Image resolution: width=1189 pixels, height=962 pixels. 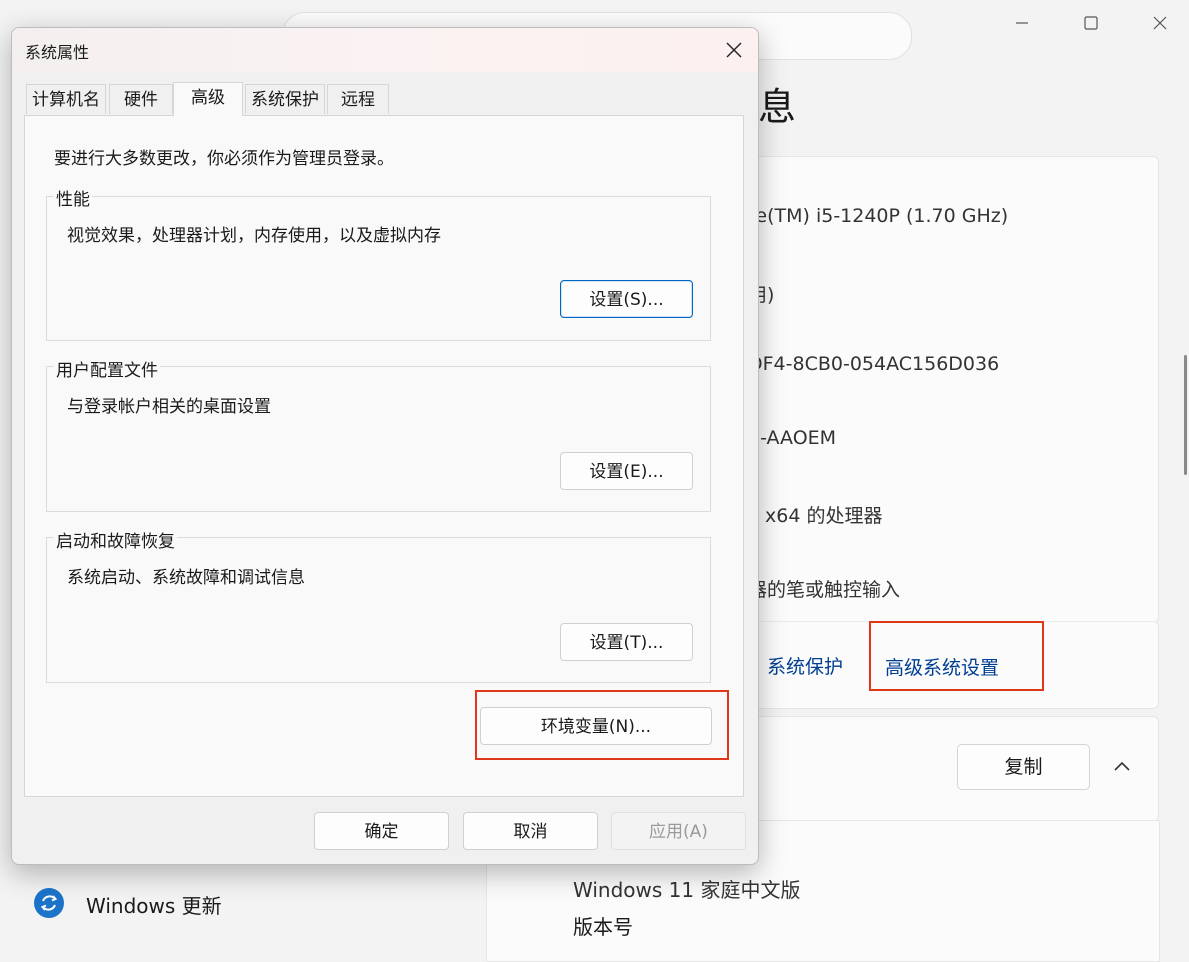 What do you see at coordinates (956, 656) in the screenshot?
I see `highlight-advanced-settings` at bounding box center [956, 656].